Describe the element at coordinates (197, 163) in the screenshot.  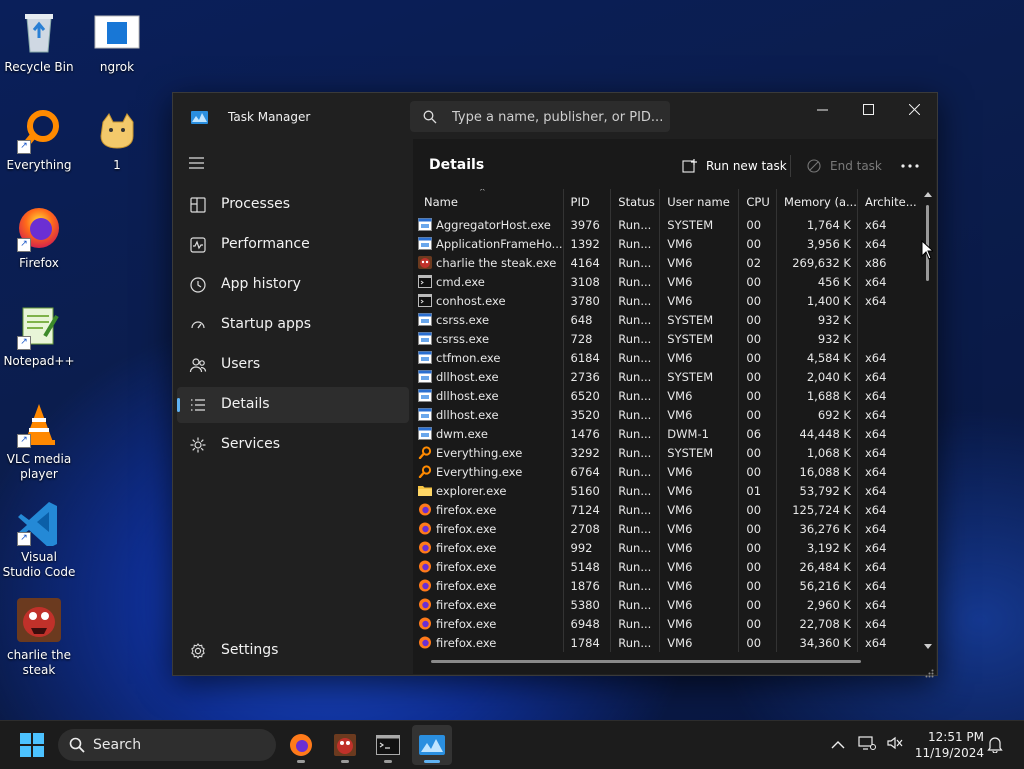
I see `hamburger-menu-button` at that location.